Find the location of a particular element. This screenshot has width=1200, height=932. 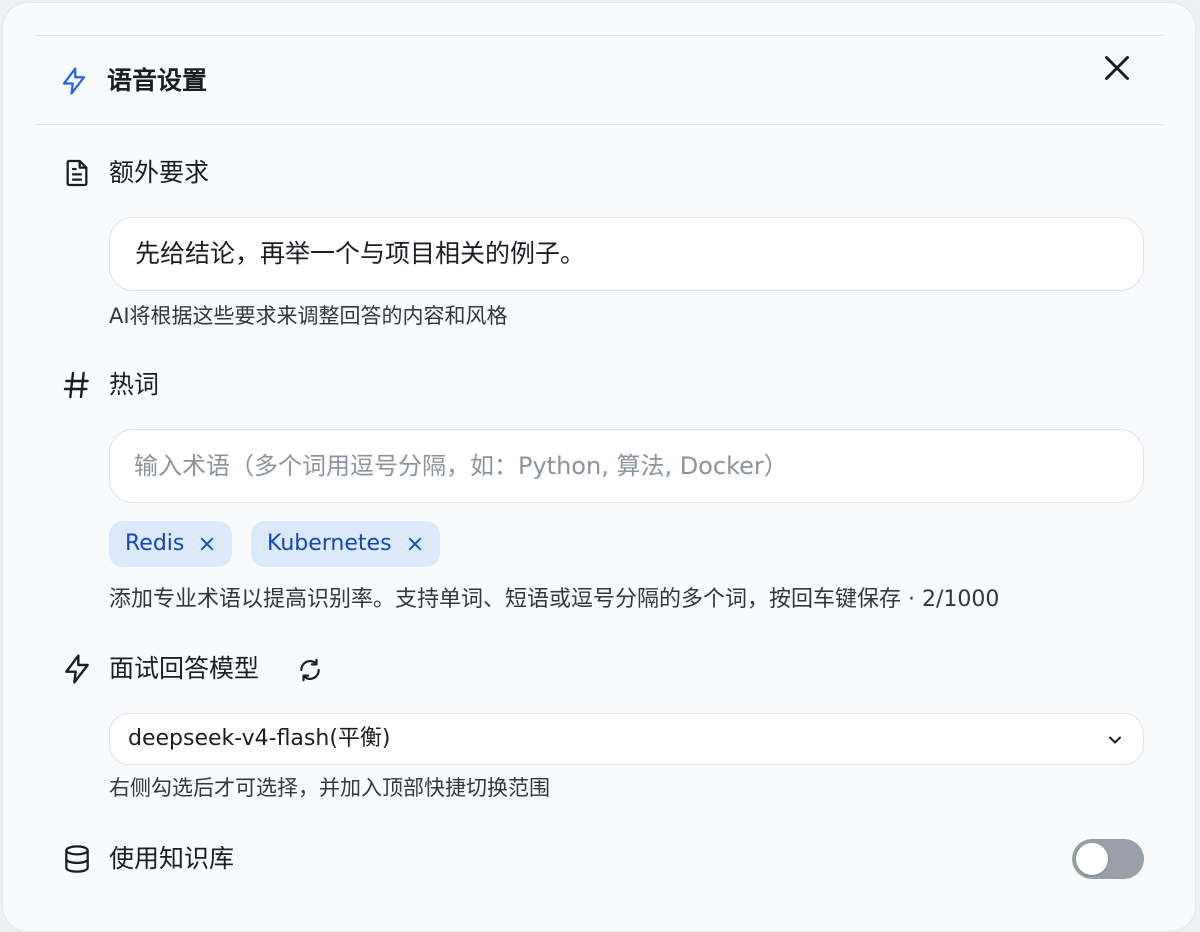

extra-requirements-hint: AI将根据这些要求来调整回答的内容和风格 is located at coordinates (308, 316).